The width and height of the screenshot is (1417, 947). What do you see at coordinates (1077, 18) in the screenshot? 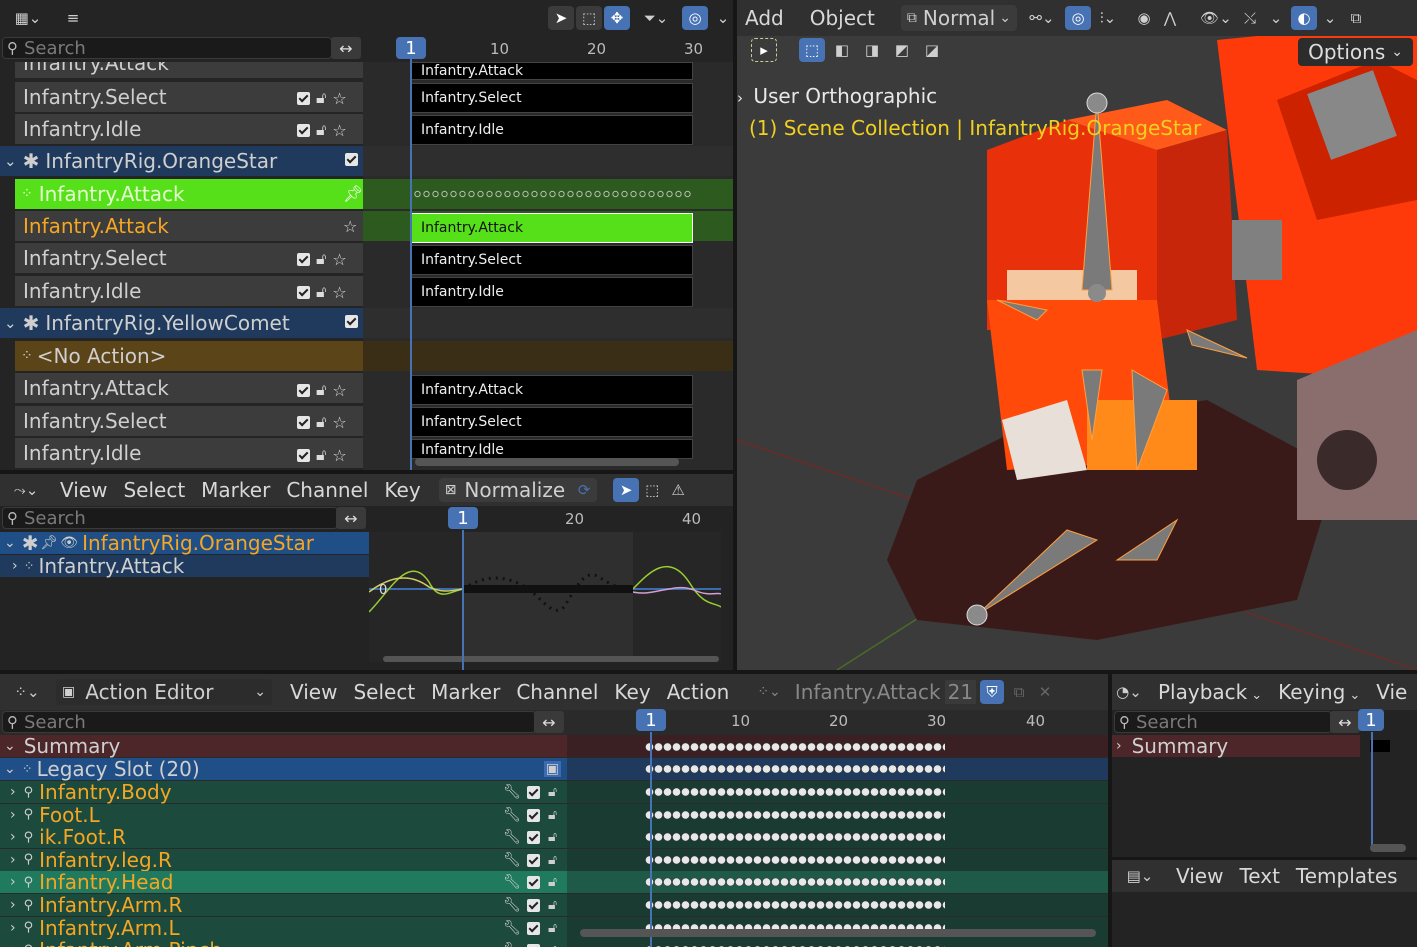
I see `viewport-snap-icon: ◎` at bounding box center [1077, 18].